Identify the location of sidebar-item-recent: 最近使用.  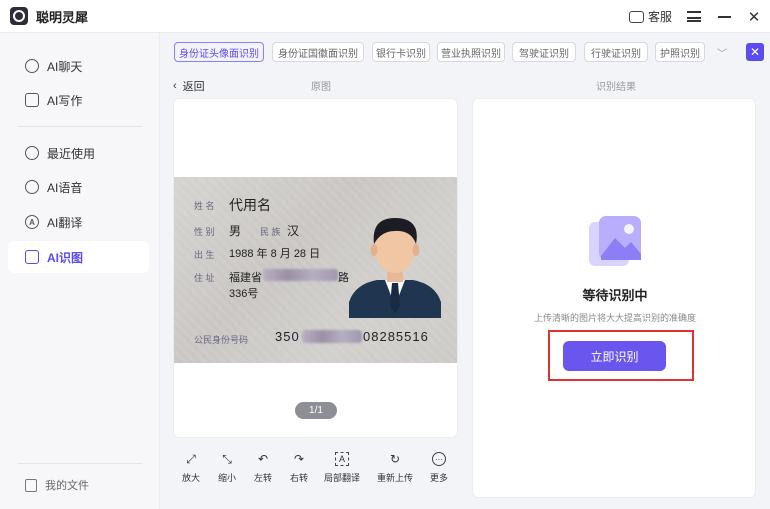
(78, 153).